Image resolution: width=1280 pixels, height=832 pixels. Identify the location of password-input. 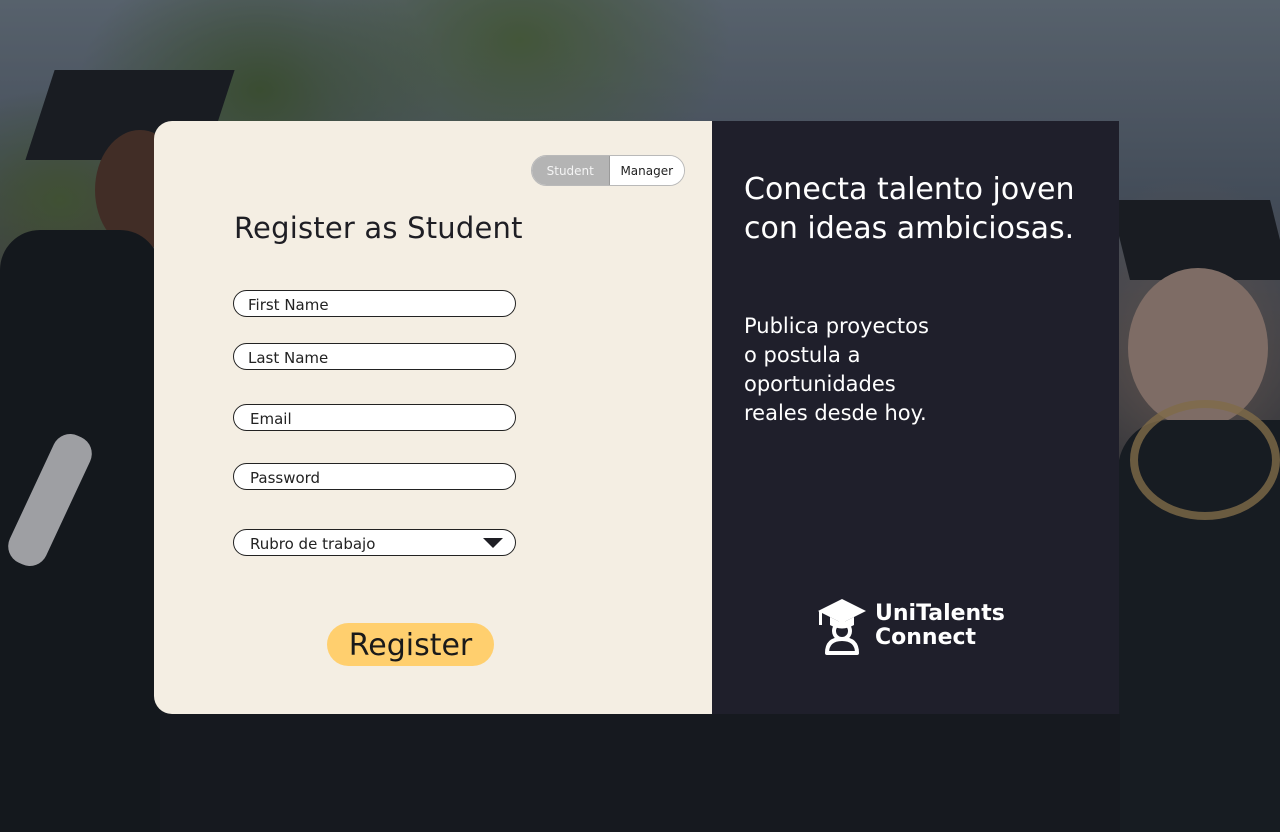
(382, 478).